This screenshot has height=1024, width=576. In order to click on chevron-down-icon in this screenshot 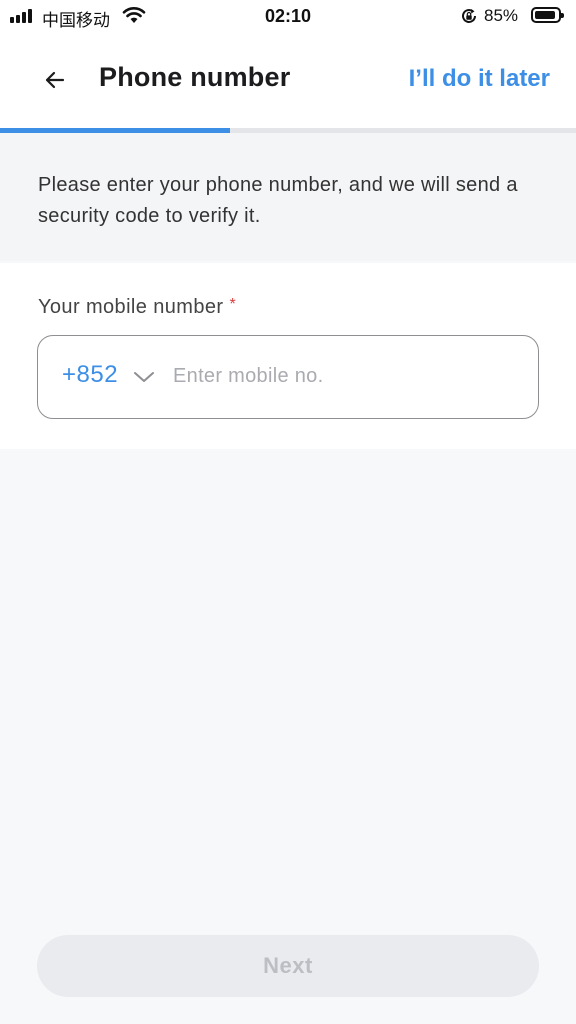, I will do `click(144, 379)`.